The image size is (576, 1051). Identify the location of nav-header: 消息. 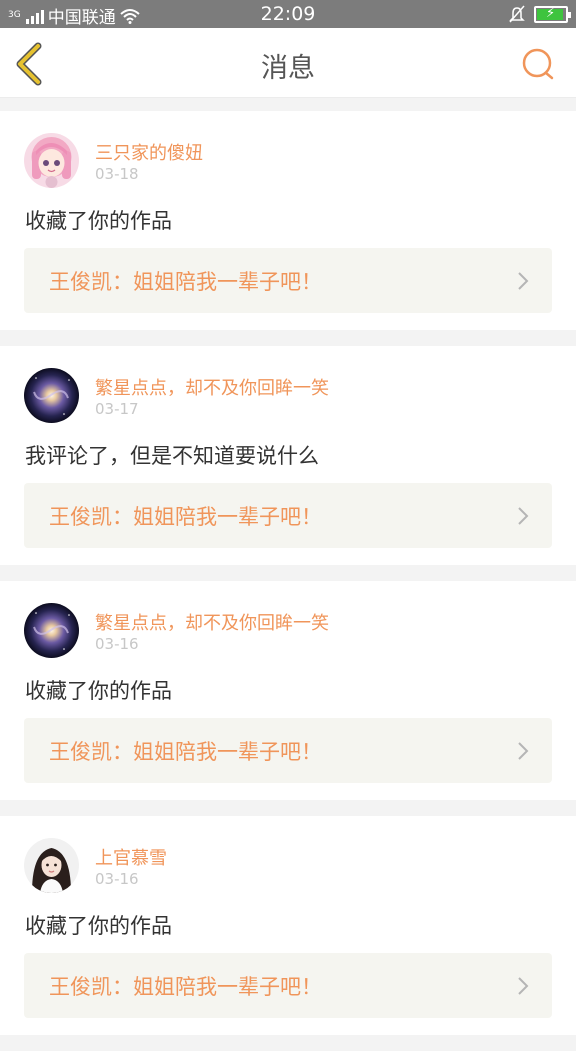
(288, 63).